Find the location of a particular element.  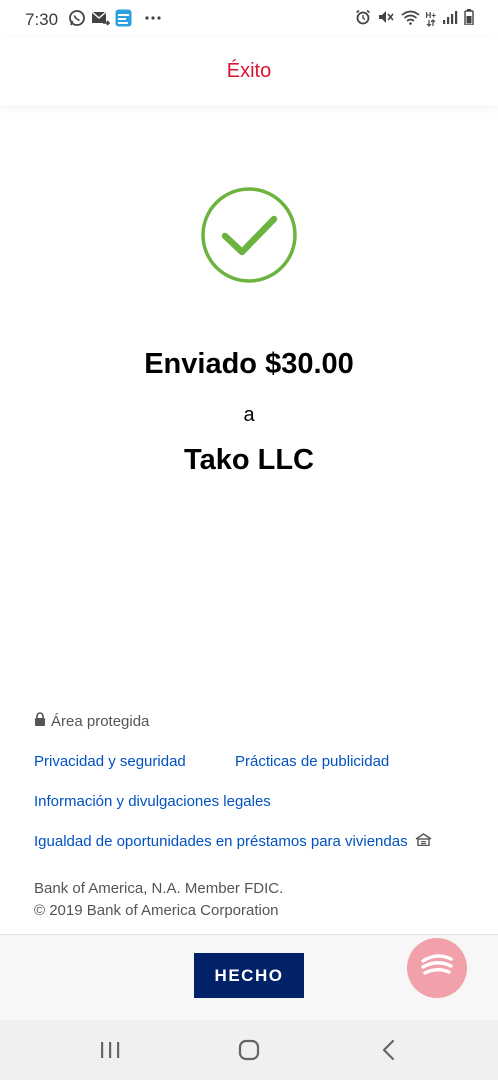

whatsapp-icon is located at coordinates (77, 20).